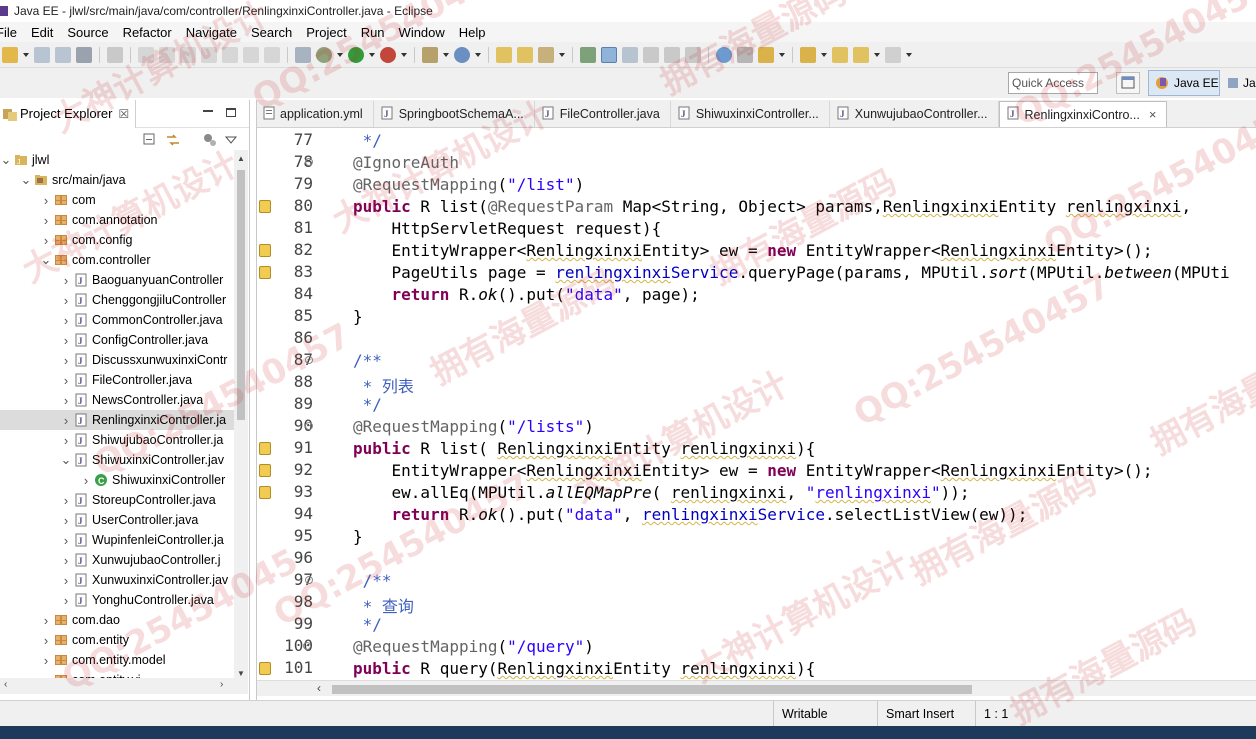 This screenshot has width=1256, height=739. What do you see at coordinates (326, 32) in the screenshot?
I see `menu-project: Project` at bounding box center [326, 32].